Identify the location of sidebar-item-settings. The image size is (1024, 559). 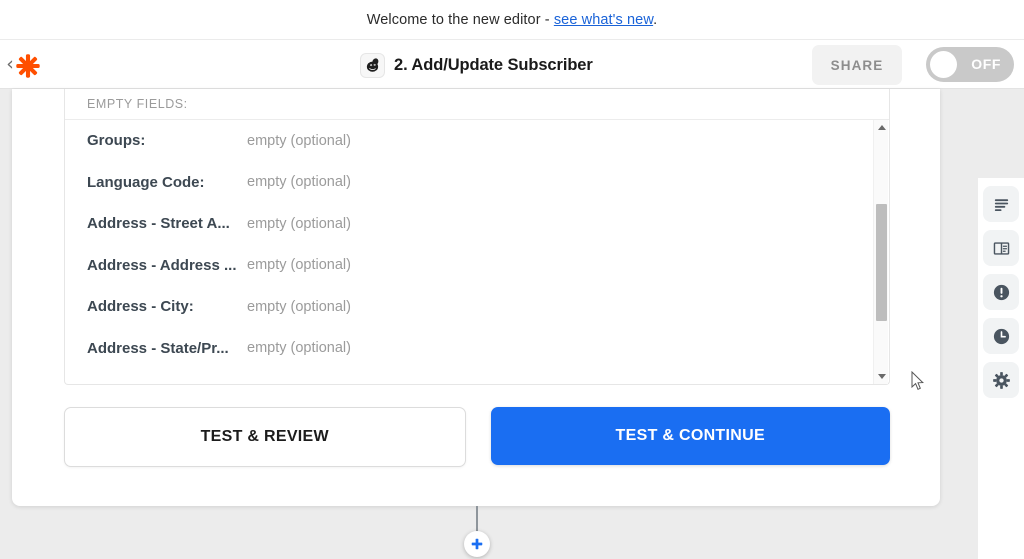
(1001, 380).